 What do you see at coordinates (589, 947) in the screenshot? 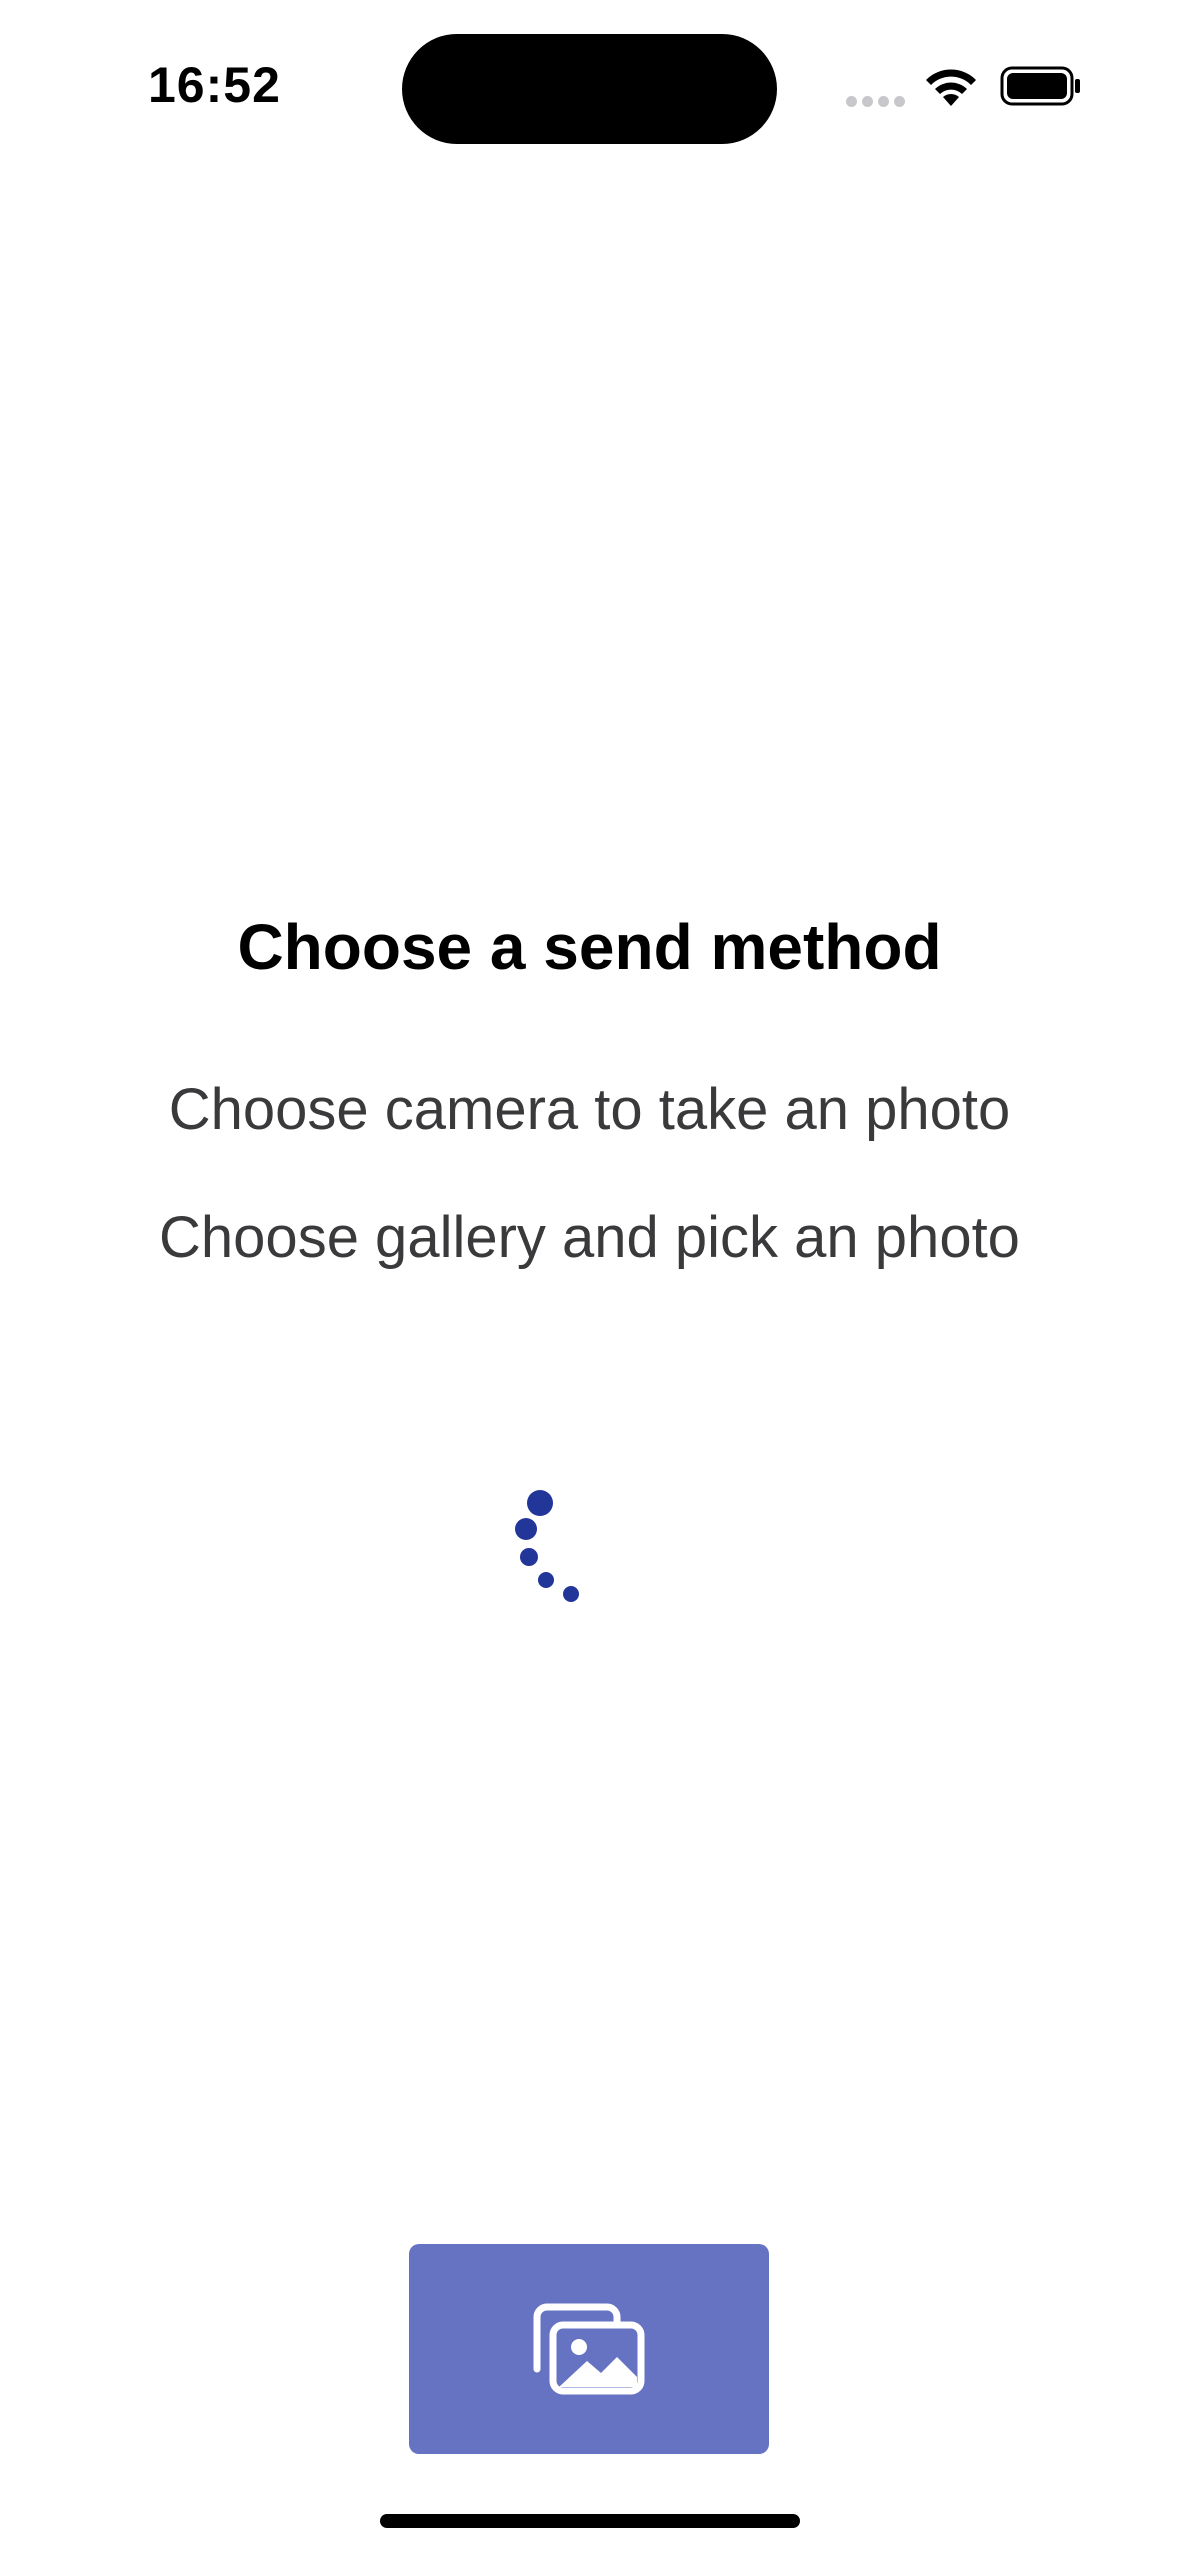
I see `page-title: Choose a send method` at bounding box center [589, 947].